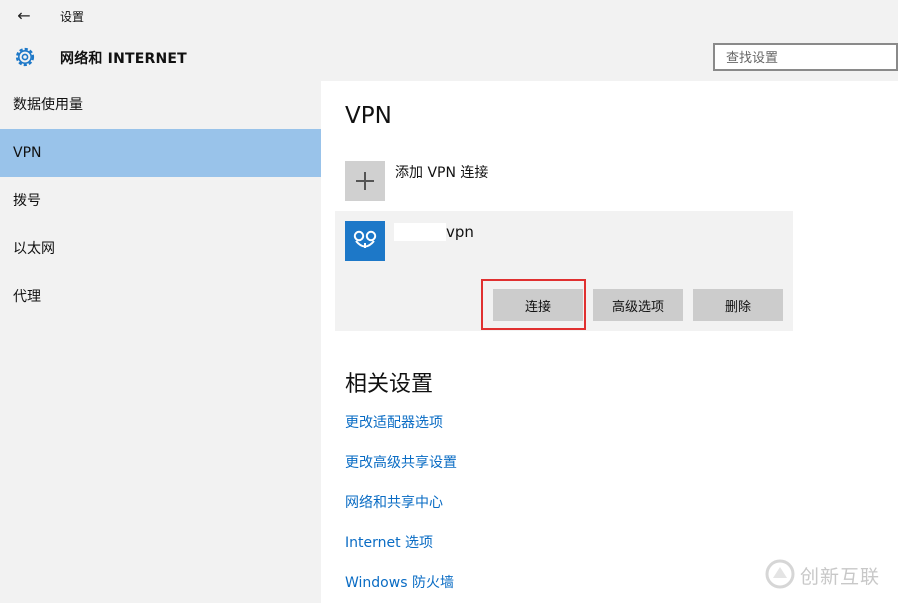  What do you see at coordinates (25, 57) in the screenshot?
I see `gear-icon` at bounding box center [25, 57].